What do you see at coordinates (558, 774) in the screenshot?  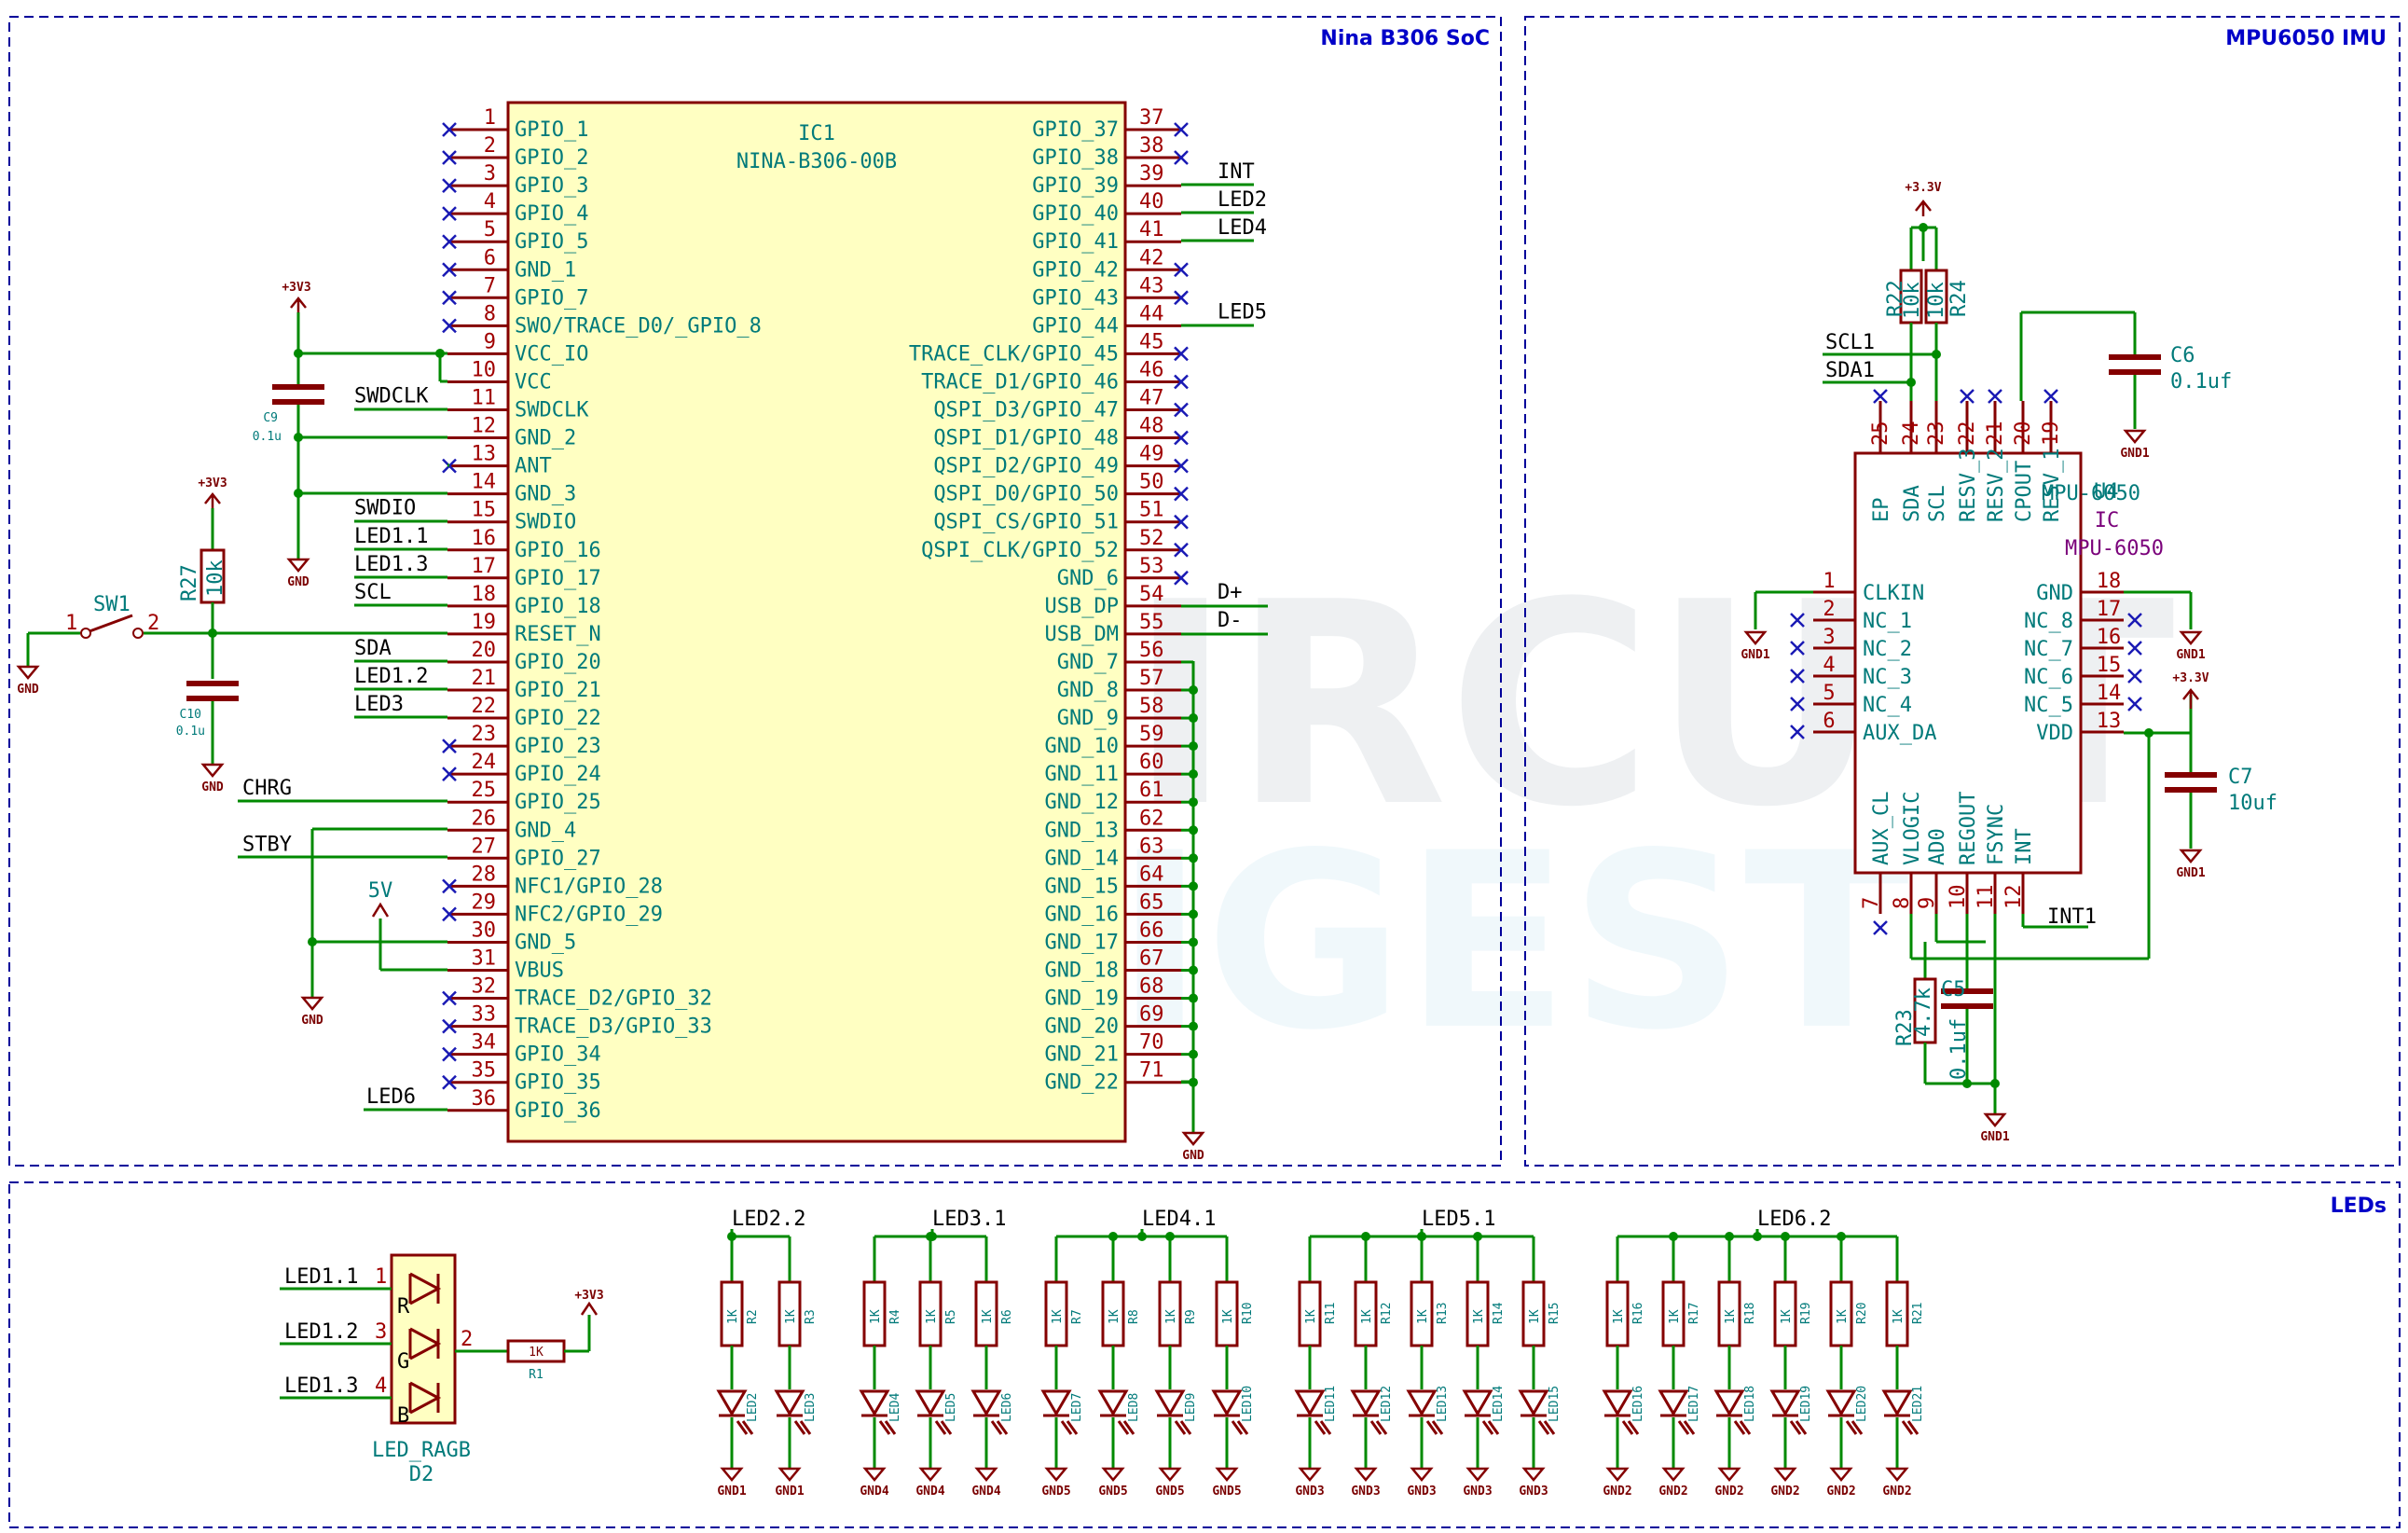 I see `ic1-pin-name: GPIO_24` at bounding box center [558, 774].